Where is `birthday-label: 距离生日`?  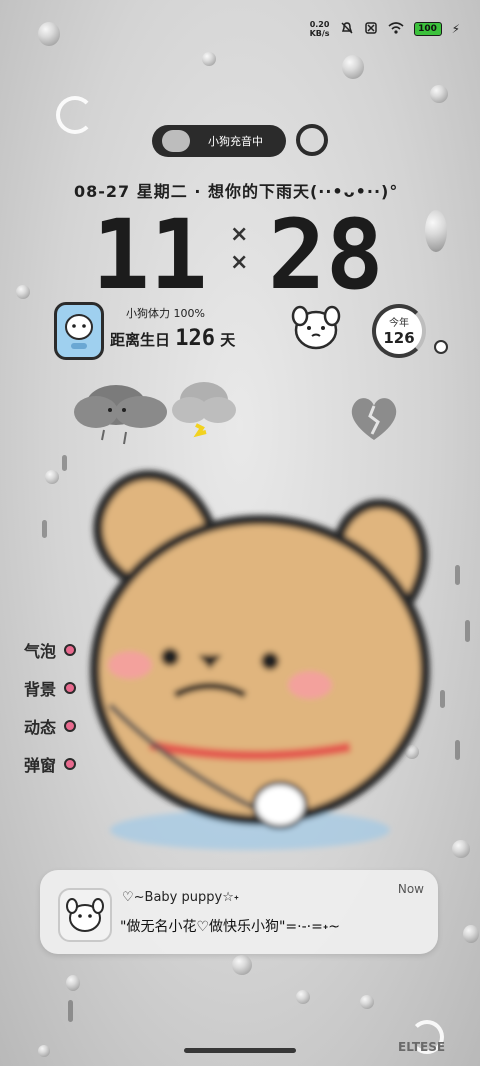
birthday-label: 距离生日 is located at coordinates (140, 340).